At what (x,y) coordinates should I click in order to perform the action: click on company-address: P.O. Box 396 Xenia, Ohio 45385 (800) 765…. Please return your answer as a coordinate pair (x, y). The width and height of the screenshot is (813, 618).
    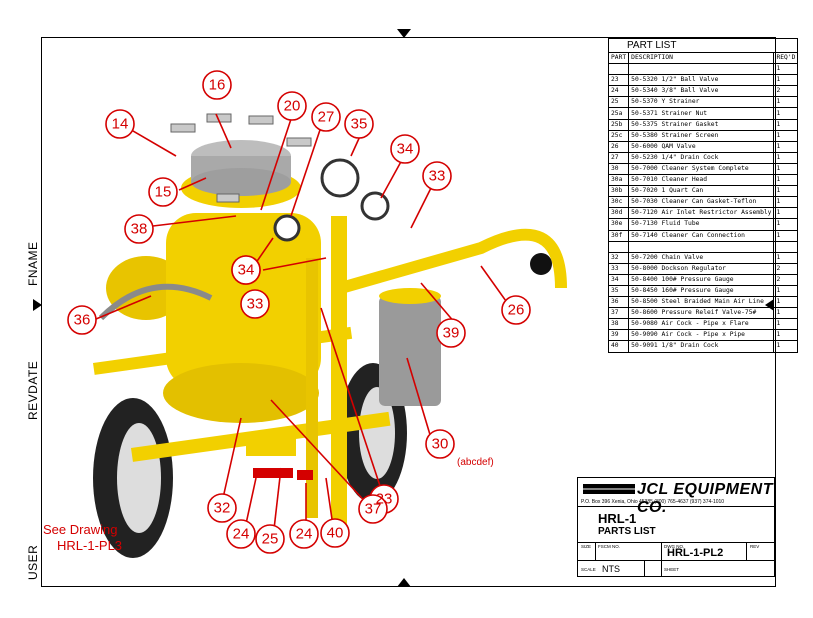
    Looking at the image, I should click on (653, 502).